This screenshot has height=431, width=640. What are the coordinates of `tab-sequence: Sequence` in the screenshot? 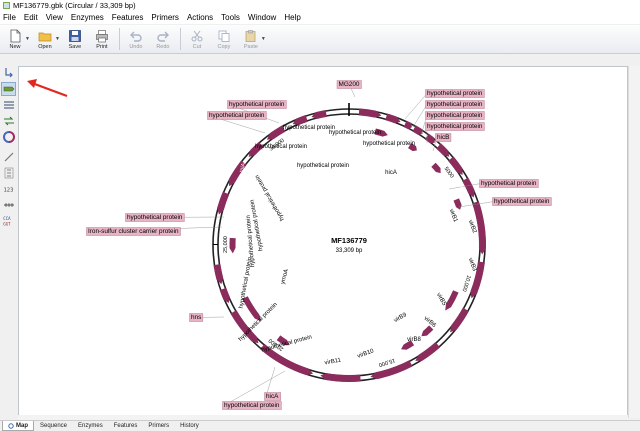 It's located at (53, 426).